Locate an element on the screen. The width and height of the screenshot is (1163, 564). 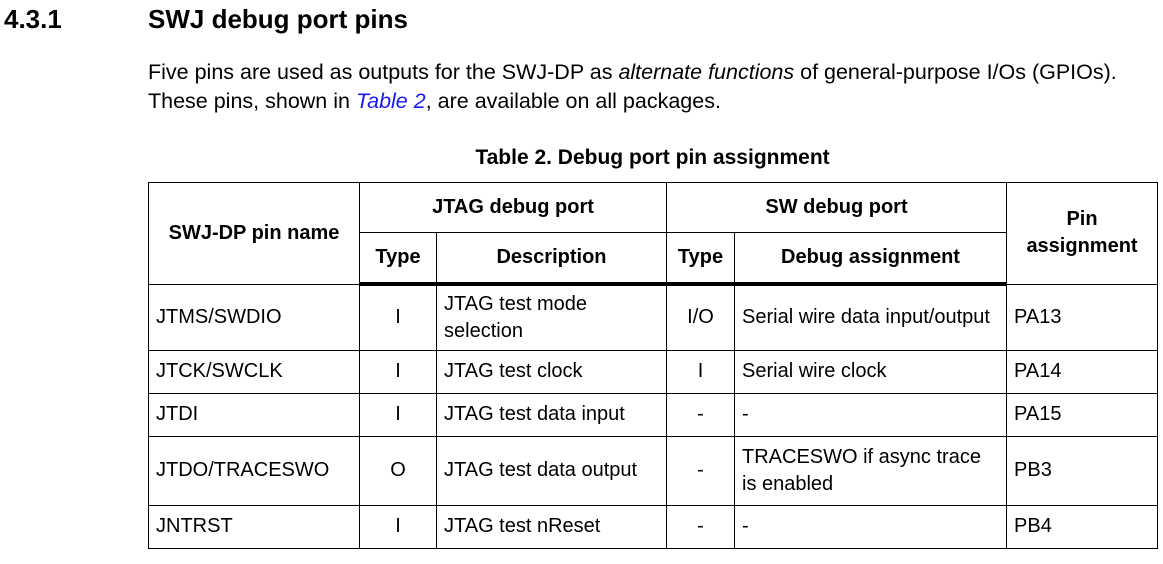
header-sw-debug-assignment: Debug assignment is located at coordinates (870, 259).